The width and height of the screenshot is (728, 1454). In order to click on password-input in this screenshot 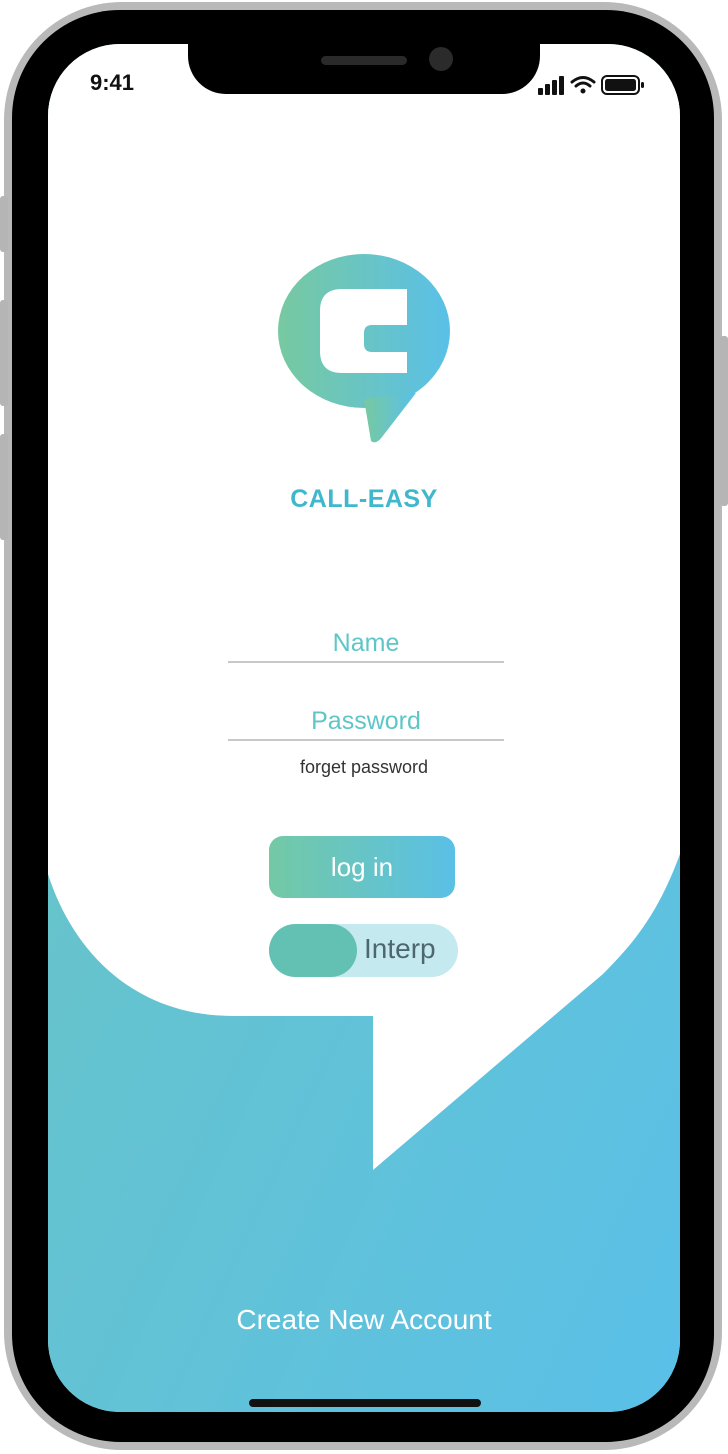, I will do `click(366, 721)`.